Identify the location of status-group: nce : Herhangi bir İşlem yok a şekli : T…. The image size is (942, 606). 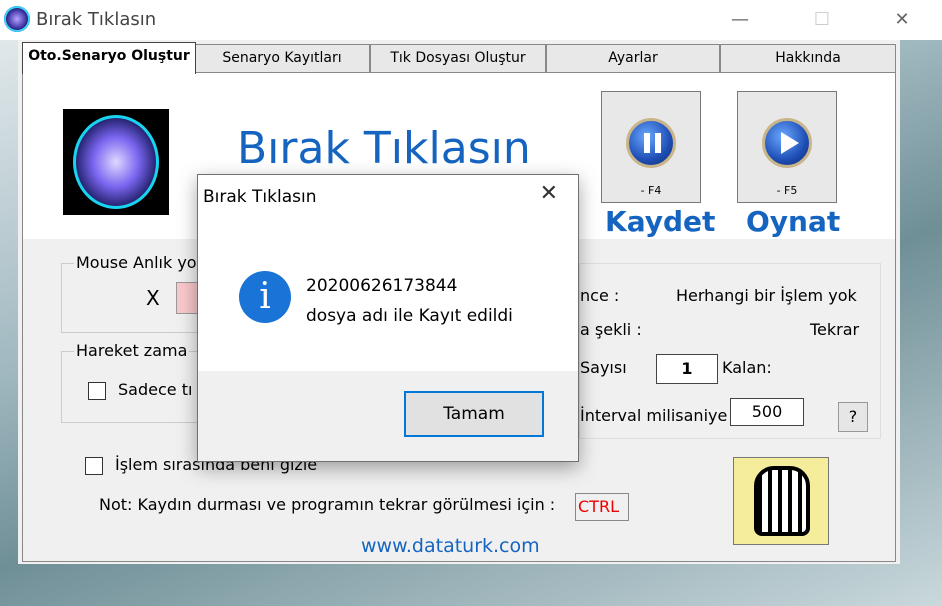
(730, 351).